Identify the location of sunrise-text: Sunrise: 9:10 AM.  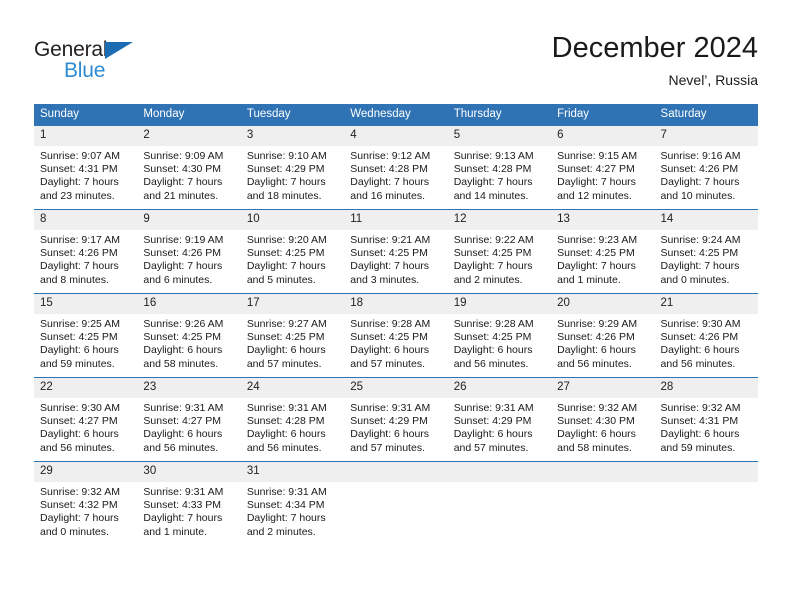
(286, 156).